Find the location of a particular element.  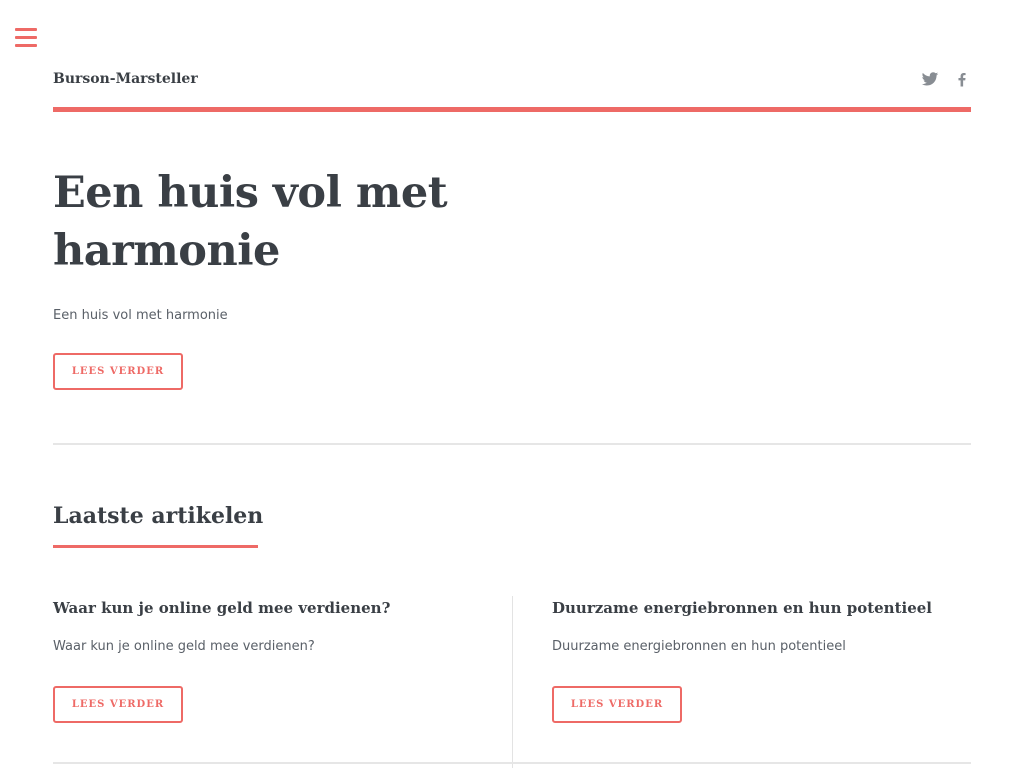

section-divider is located at coordinates (512, 444).